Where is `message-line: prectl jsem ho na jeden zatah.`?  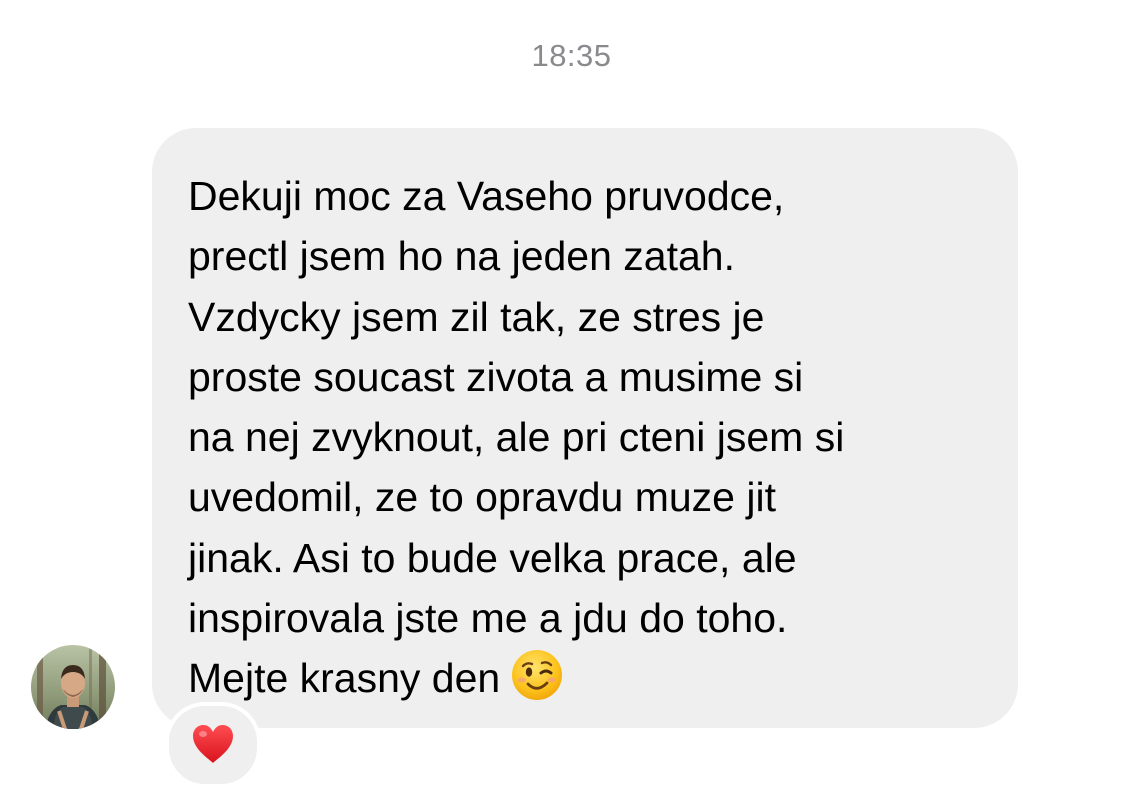
message-line: prectl jsem ho na jeden zatah. is located at coordinates (461, 256).